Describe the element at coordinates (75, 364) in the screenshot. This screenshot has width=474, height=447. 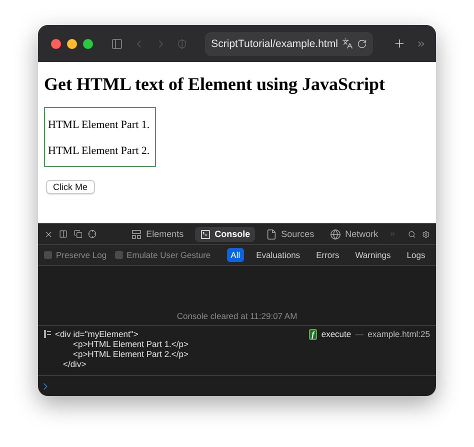
I see `code-line: </div>` at that location.